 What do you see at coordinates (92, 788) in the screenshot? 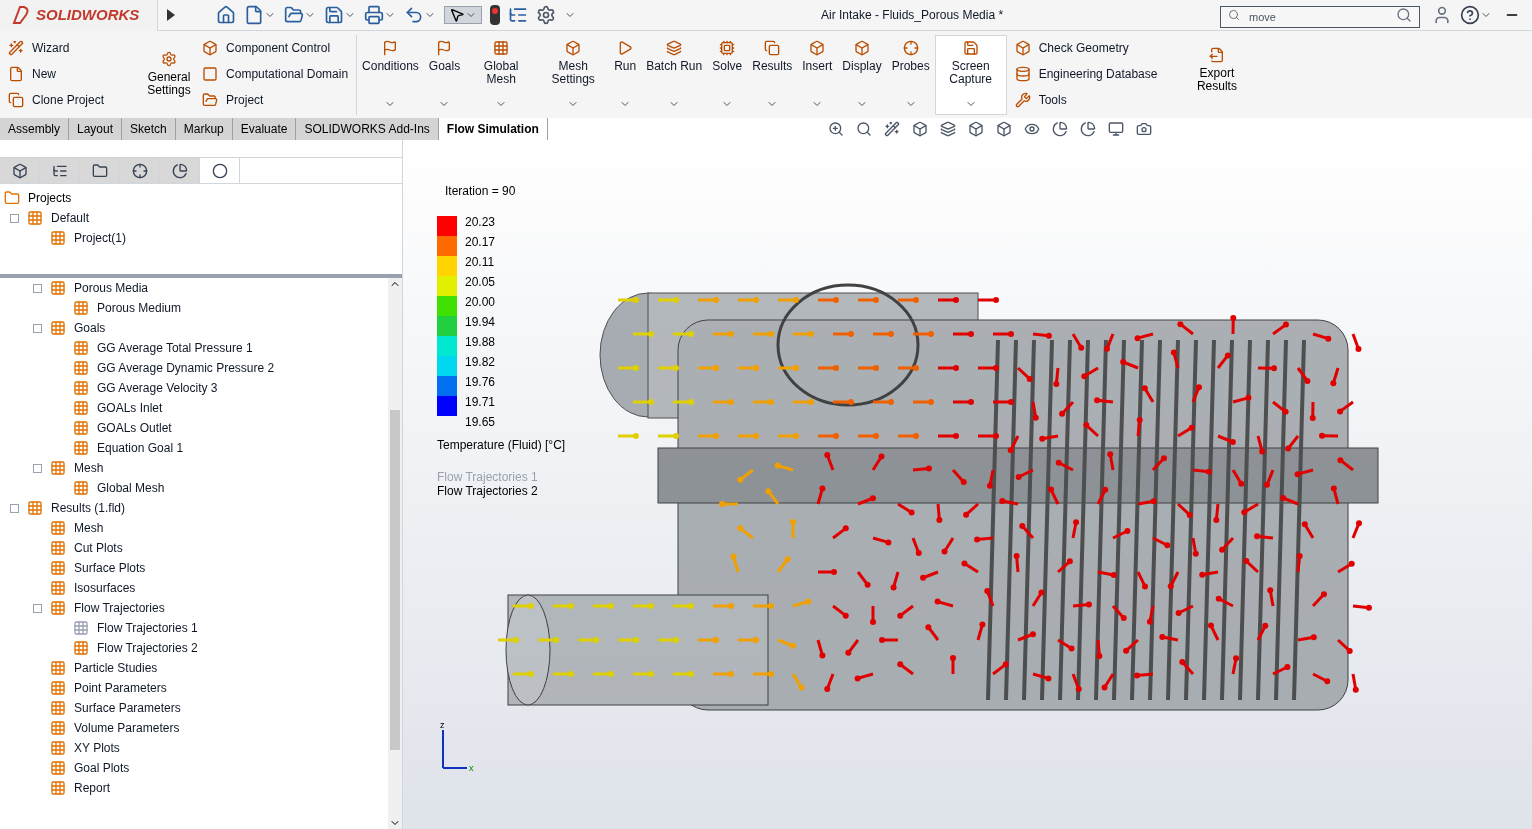
I see `tree-item: Report` at bounding box center [92, 788].